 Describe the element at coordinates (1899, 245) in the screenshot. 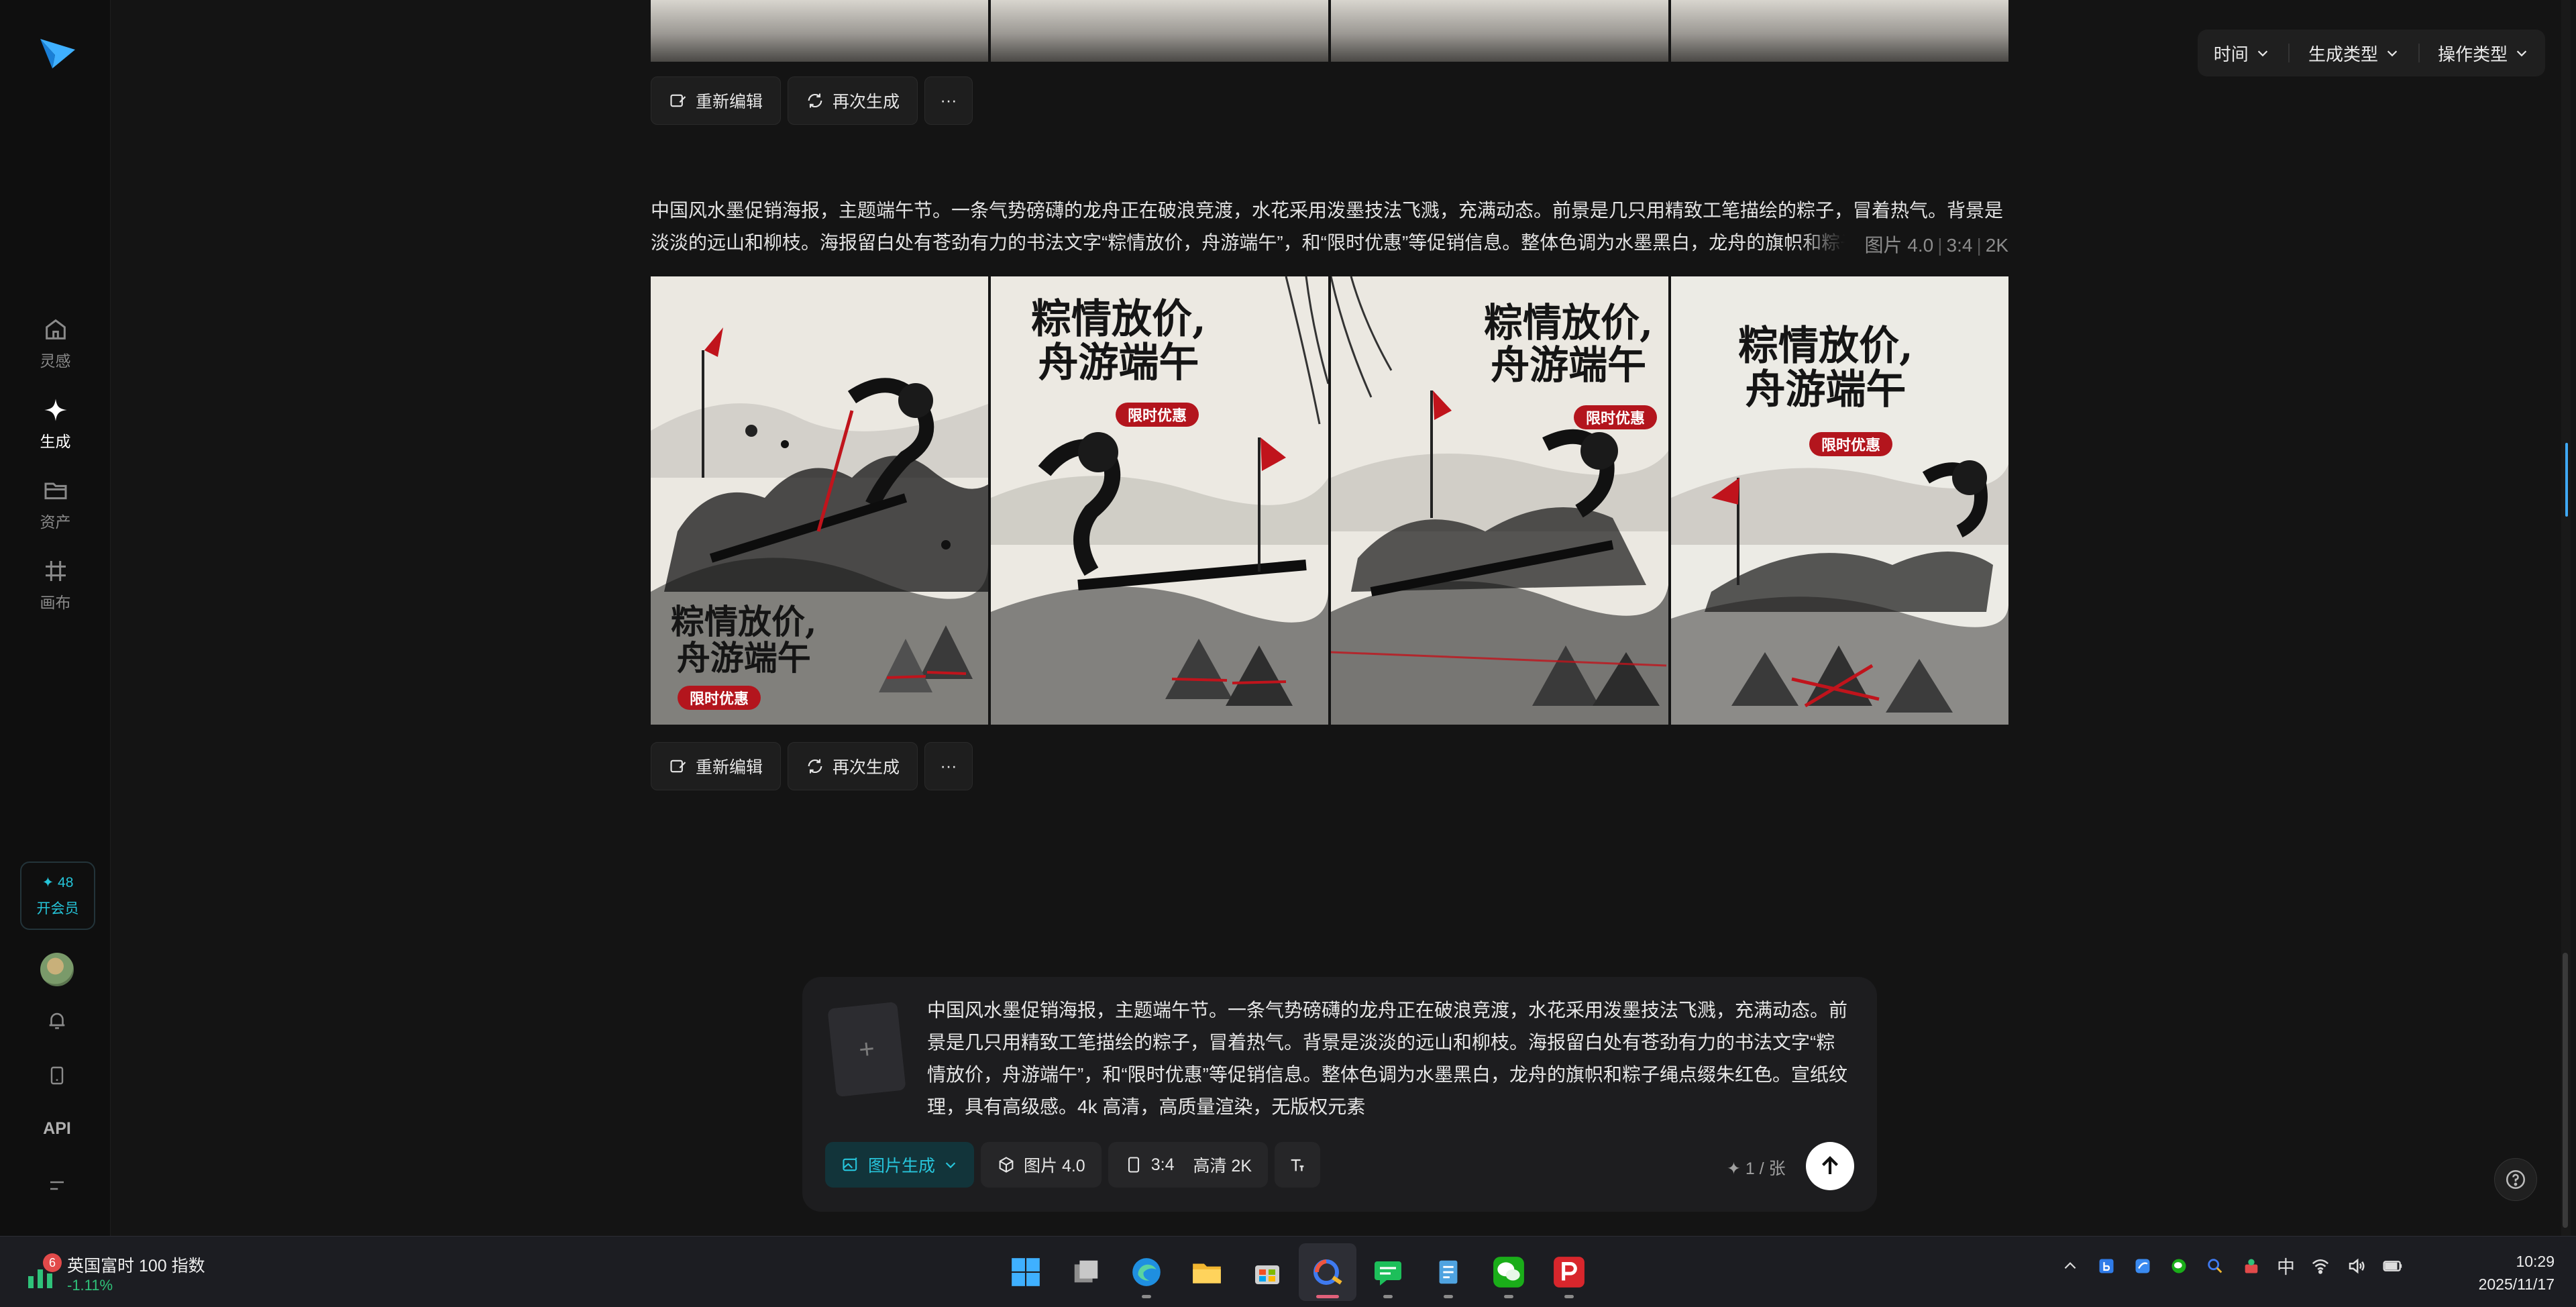

I see `model-tag: 图片 4.0` at that location.